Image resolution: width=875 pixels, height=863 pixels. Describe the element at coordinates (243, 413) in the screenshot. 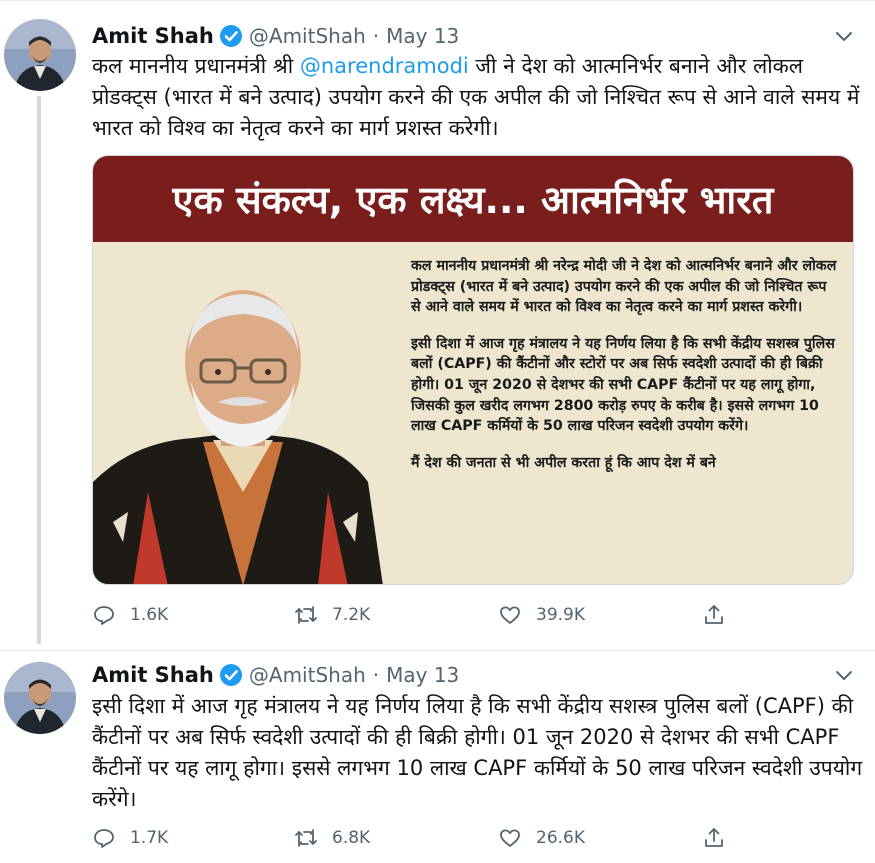

I see `portrait-illustration` at that location.